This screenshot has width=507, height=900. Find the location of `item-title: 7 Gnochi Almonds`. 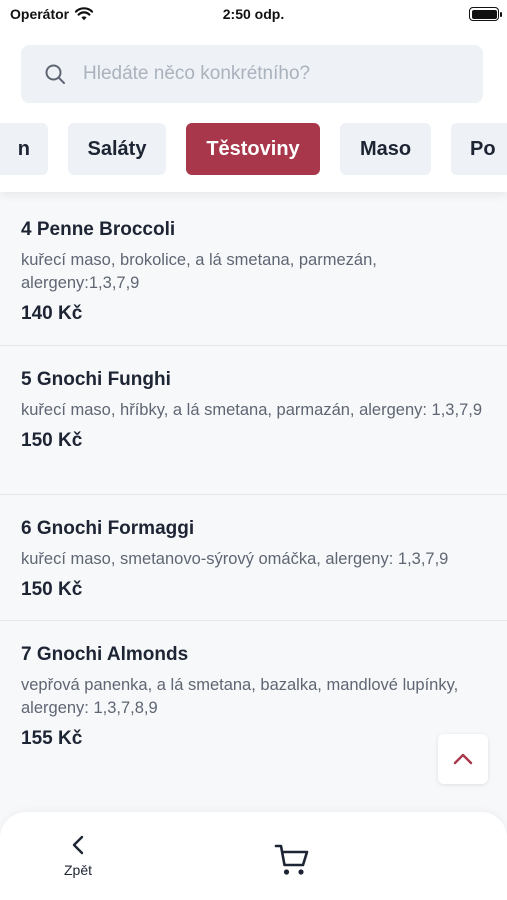

item-title: 7 Gnochi Almonds is located at coordinates (105, 654).